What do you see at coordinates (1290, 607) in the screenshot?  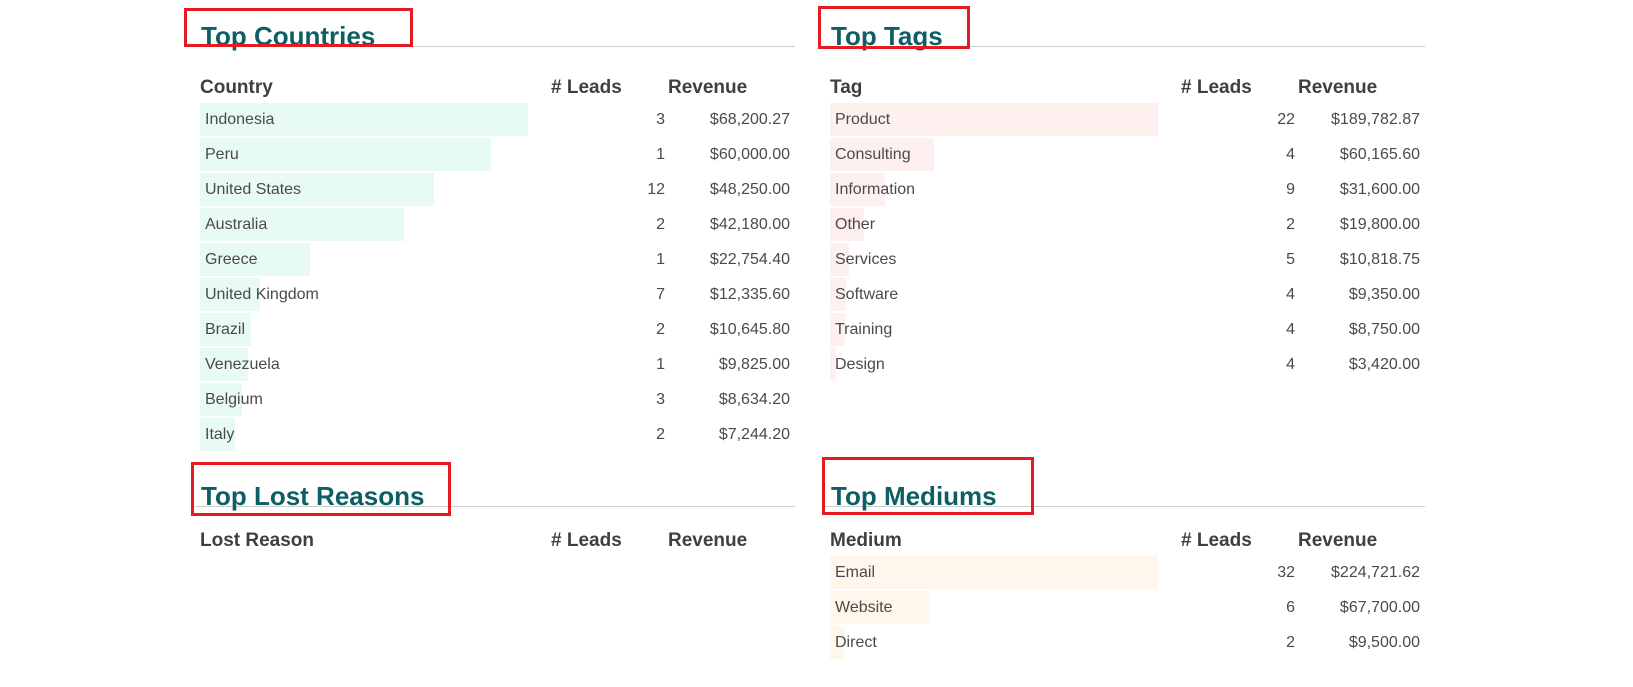 I see `row-leads: 6` at bounding box center [1290, 607].